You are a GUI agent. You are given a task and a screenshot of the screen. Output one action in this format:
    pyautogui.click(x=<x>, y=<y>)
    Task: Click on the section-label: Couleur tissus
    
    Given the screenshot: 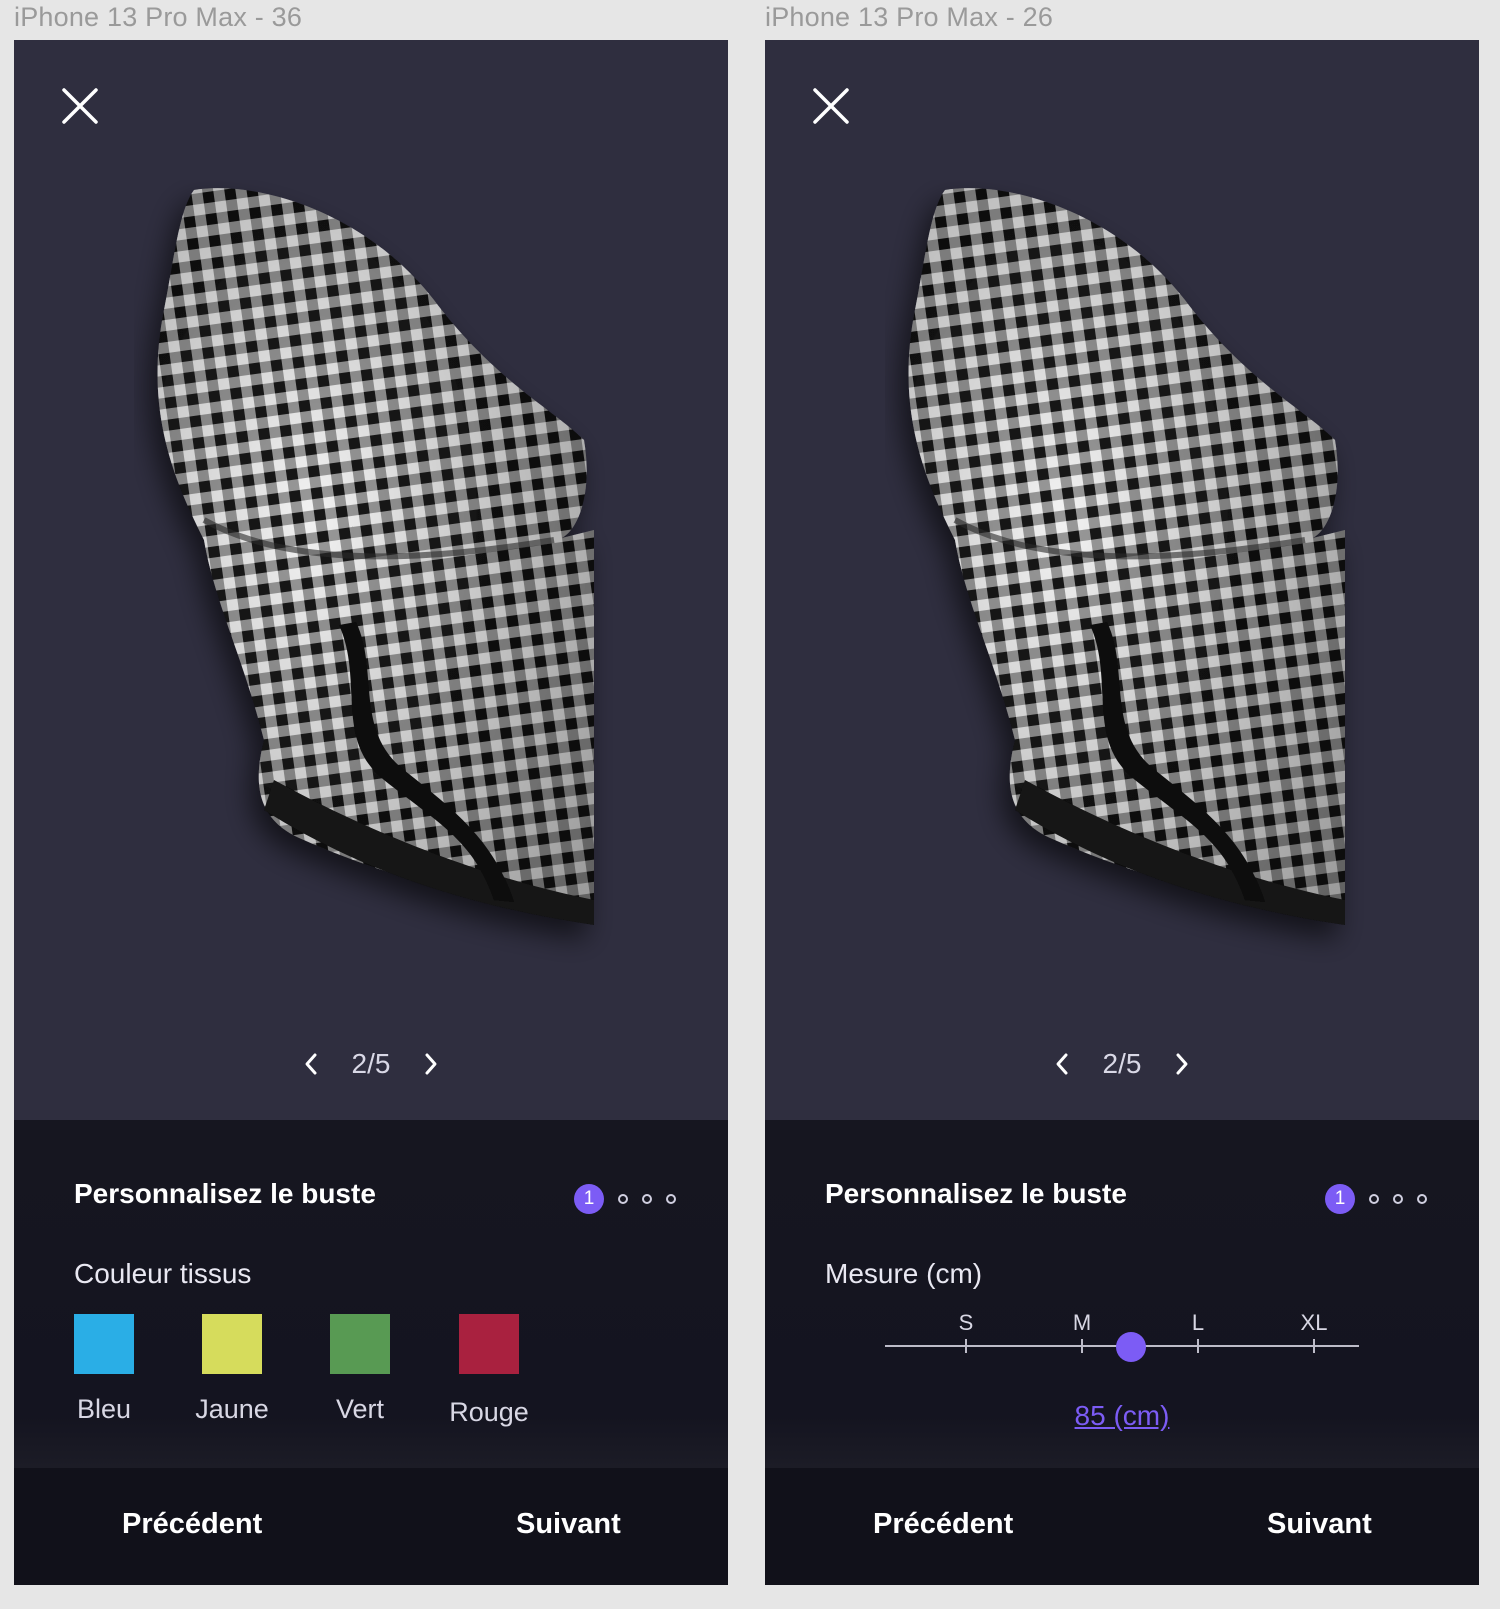 What is the action you would take?
    pyautogui.click(x=163, y=1273)
    